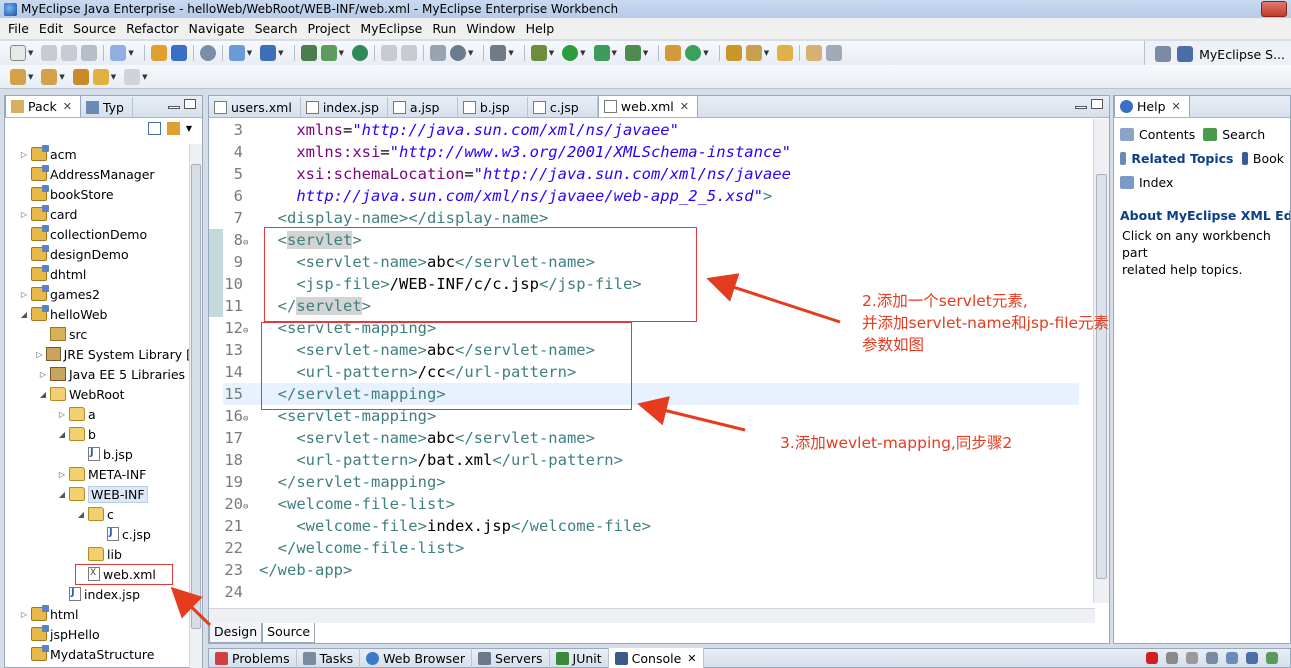 This screenshot has height=668, width=1291. I want to click on tree-item: ▷ html, so click(98, 614).